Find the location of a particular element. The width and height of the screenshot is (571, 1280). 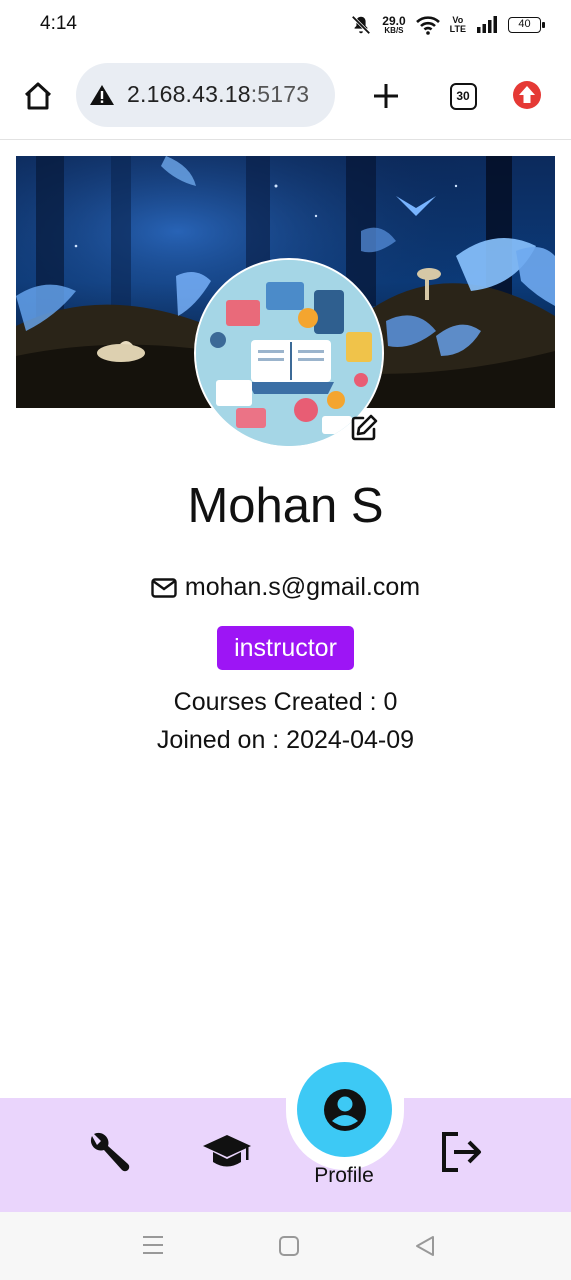

mute-bell-icon is located at coordinates (361, 25).